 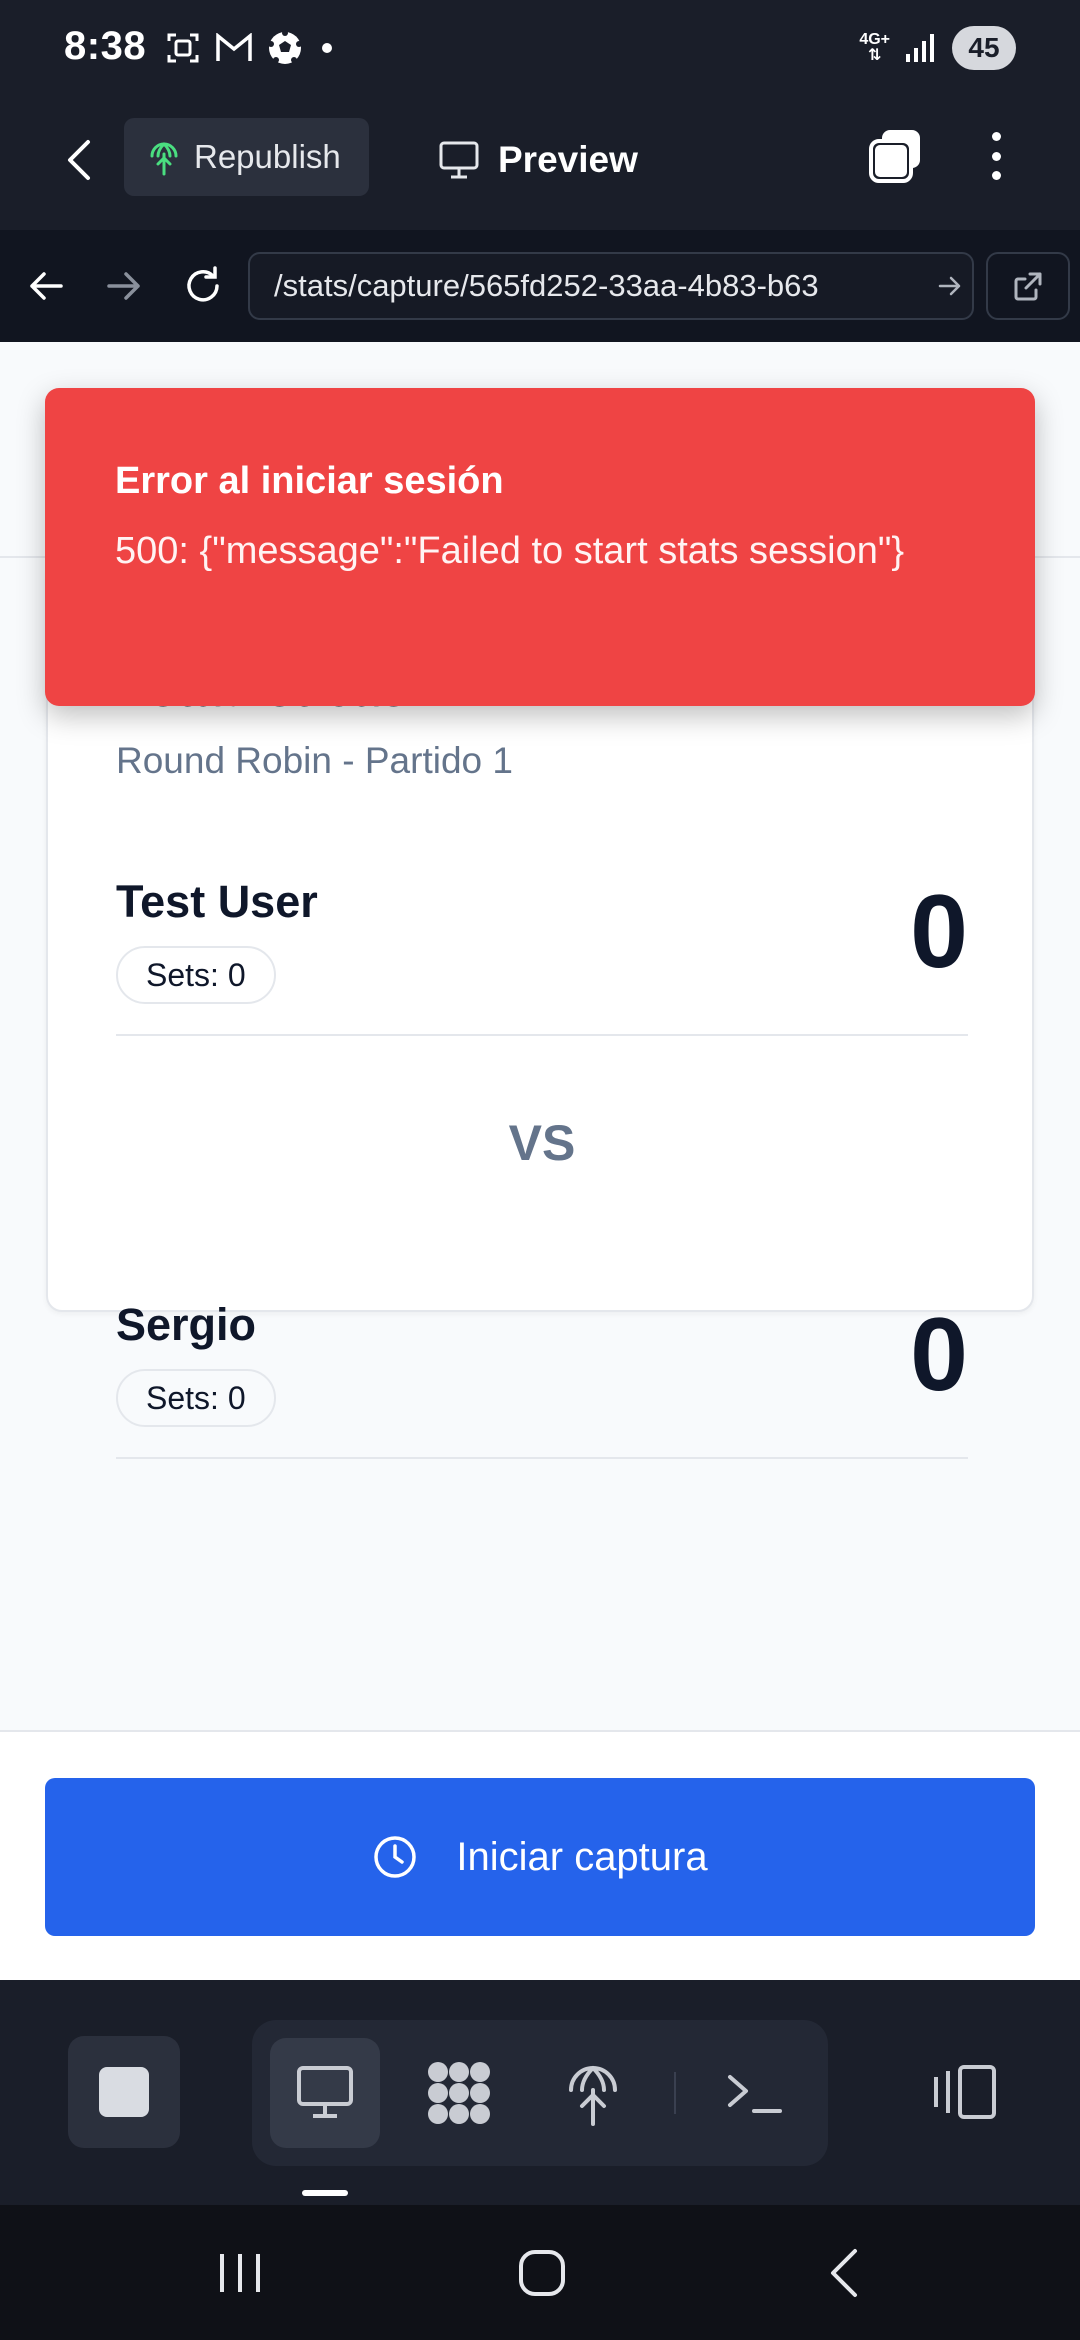 I want to click on start-capture-label: Iniciar captura, so click(x=582, y=1856).